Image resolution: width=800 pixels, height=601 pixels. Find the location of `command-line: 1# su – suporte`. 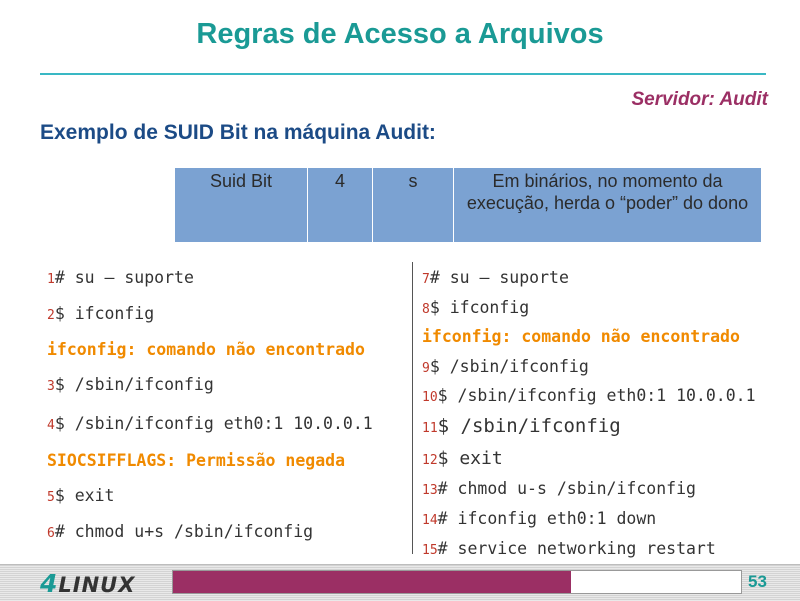

command-line: 1# su – suporte is located at coordinates (120, 277).